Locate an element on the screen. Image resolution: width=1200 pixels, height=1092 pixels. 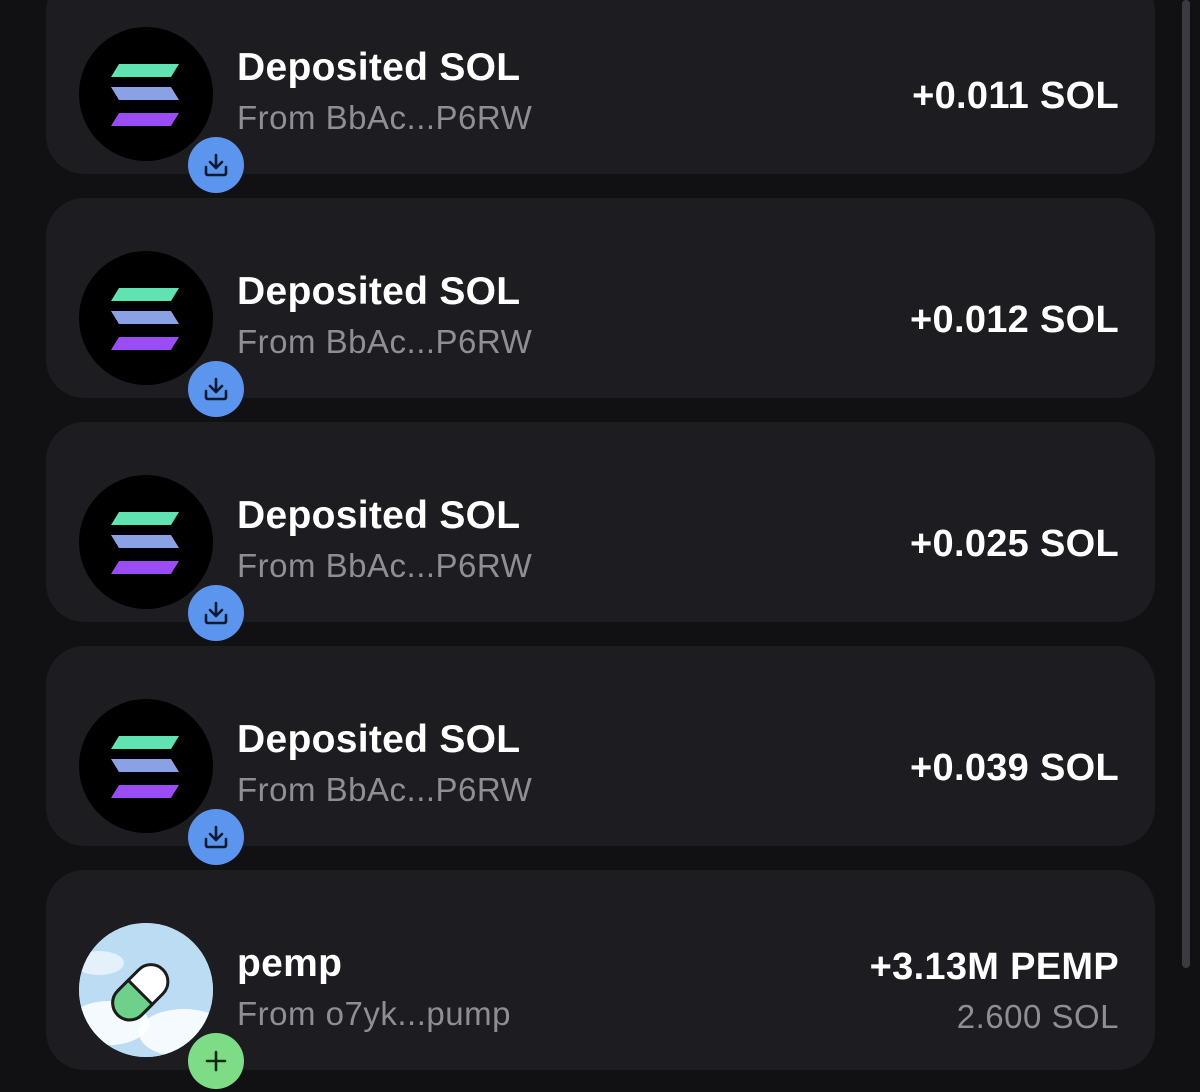
pill-token-icon is located at coordinates (146, 990).